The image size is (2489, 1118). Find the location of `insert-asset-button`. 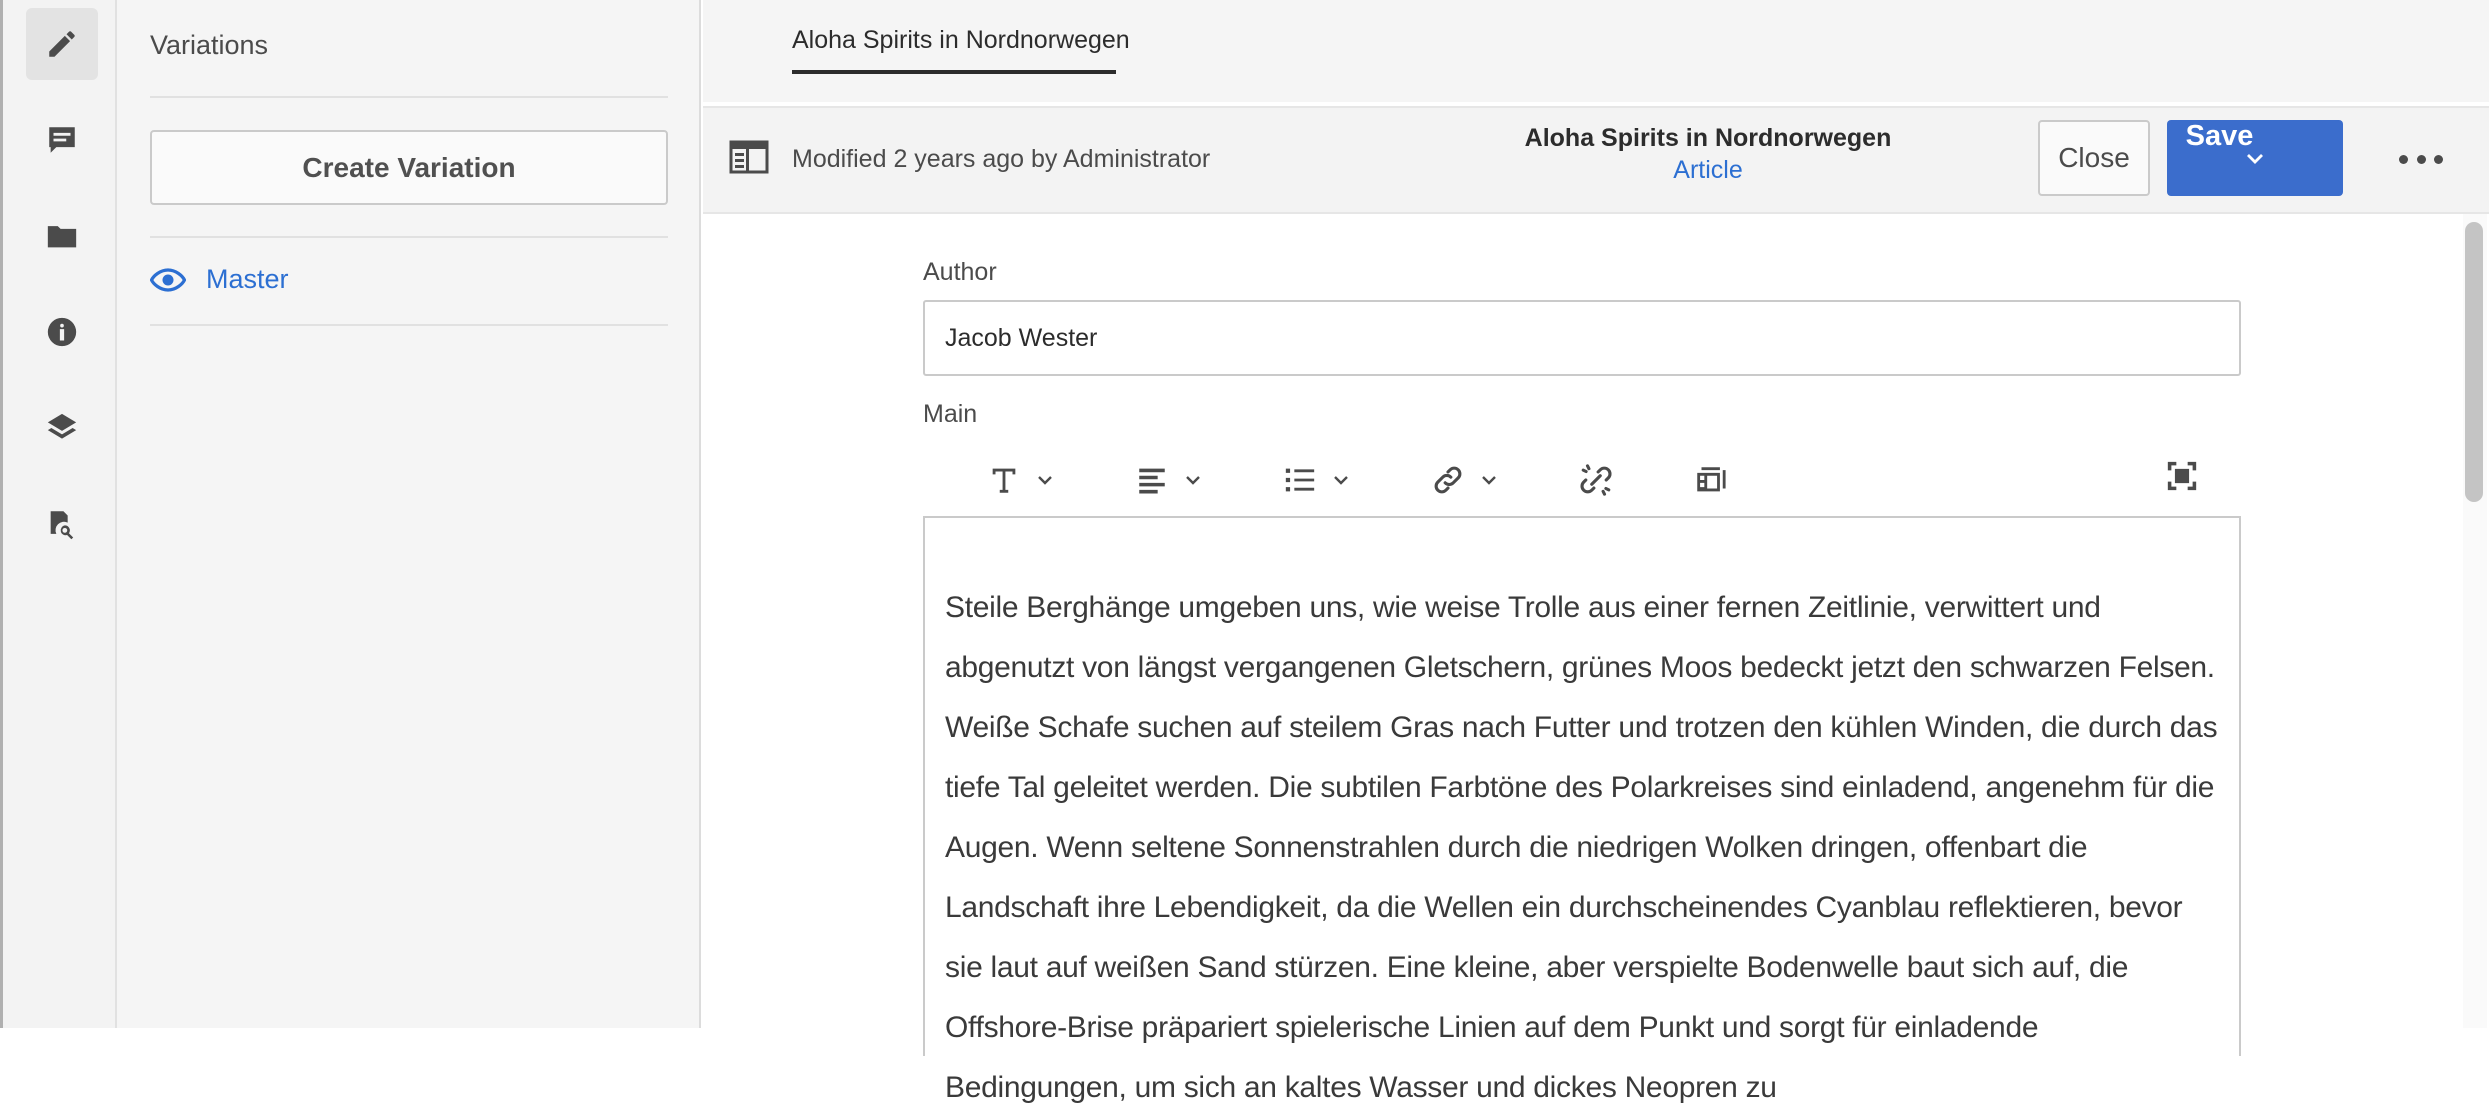

insert-asset-button is located at coordinates (1710, 480).